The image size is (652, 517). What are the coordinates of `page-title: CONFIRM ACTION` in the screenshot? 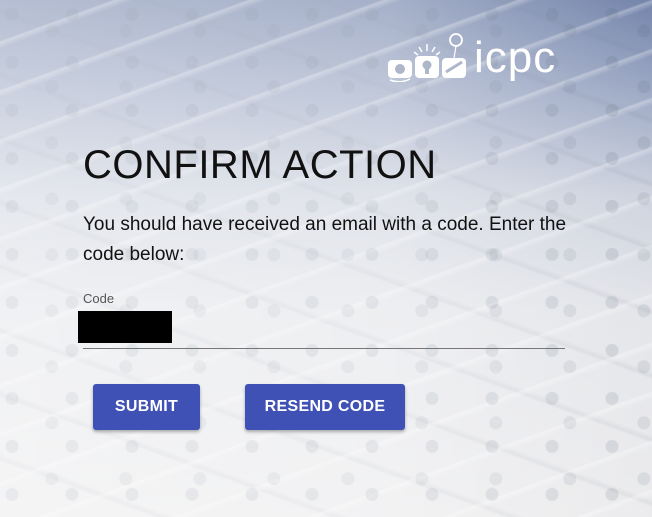 It's located at (260, 165).